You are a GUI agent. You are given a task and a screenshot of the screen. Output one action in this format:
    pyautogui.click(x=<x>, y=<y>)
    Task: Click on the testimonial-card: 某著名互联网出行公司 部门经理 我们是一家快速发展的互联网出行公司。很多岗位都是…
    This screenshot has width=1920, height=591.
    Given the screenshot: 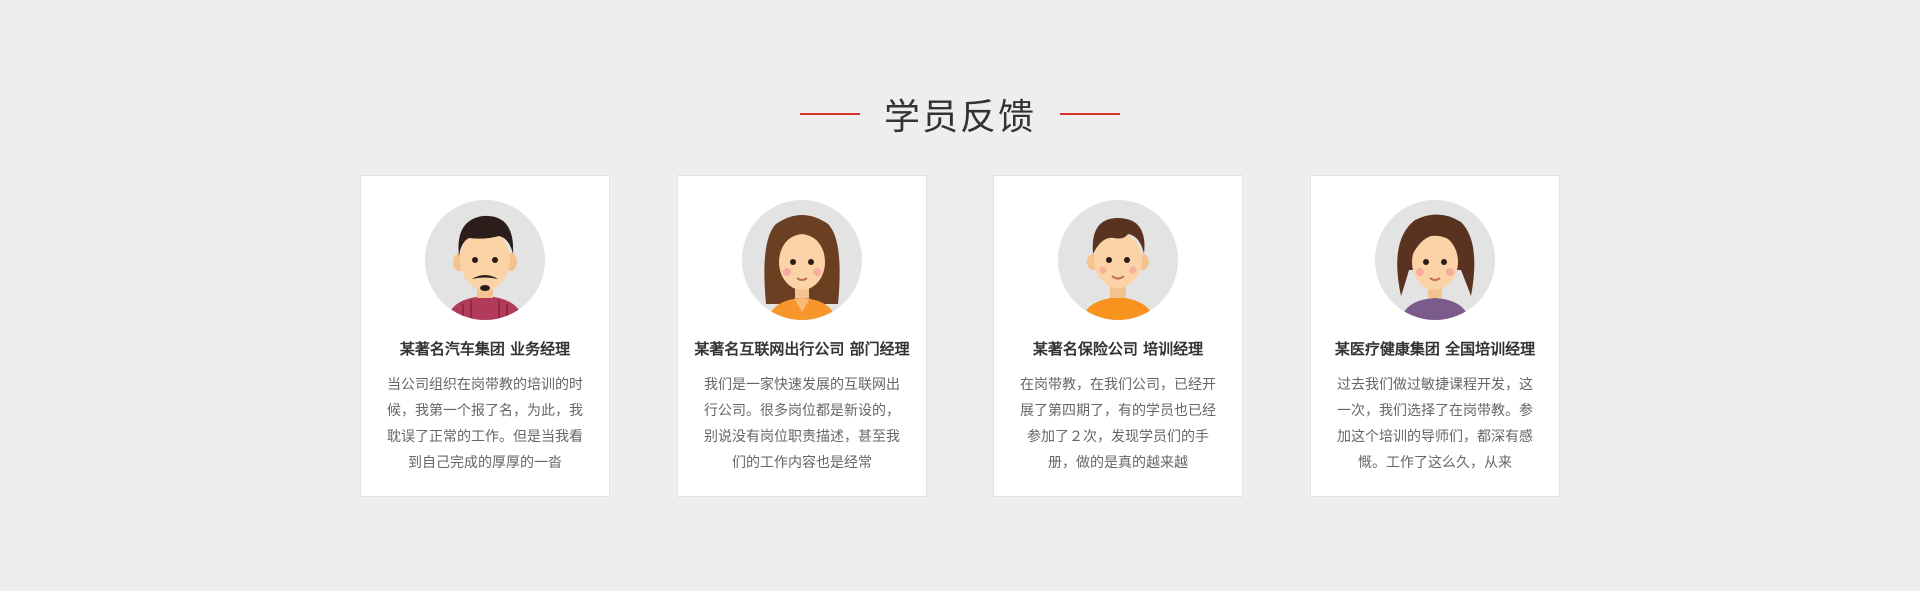 What is the action you would take?
    pyautogui.click(x=802, y=336)
    